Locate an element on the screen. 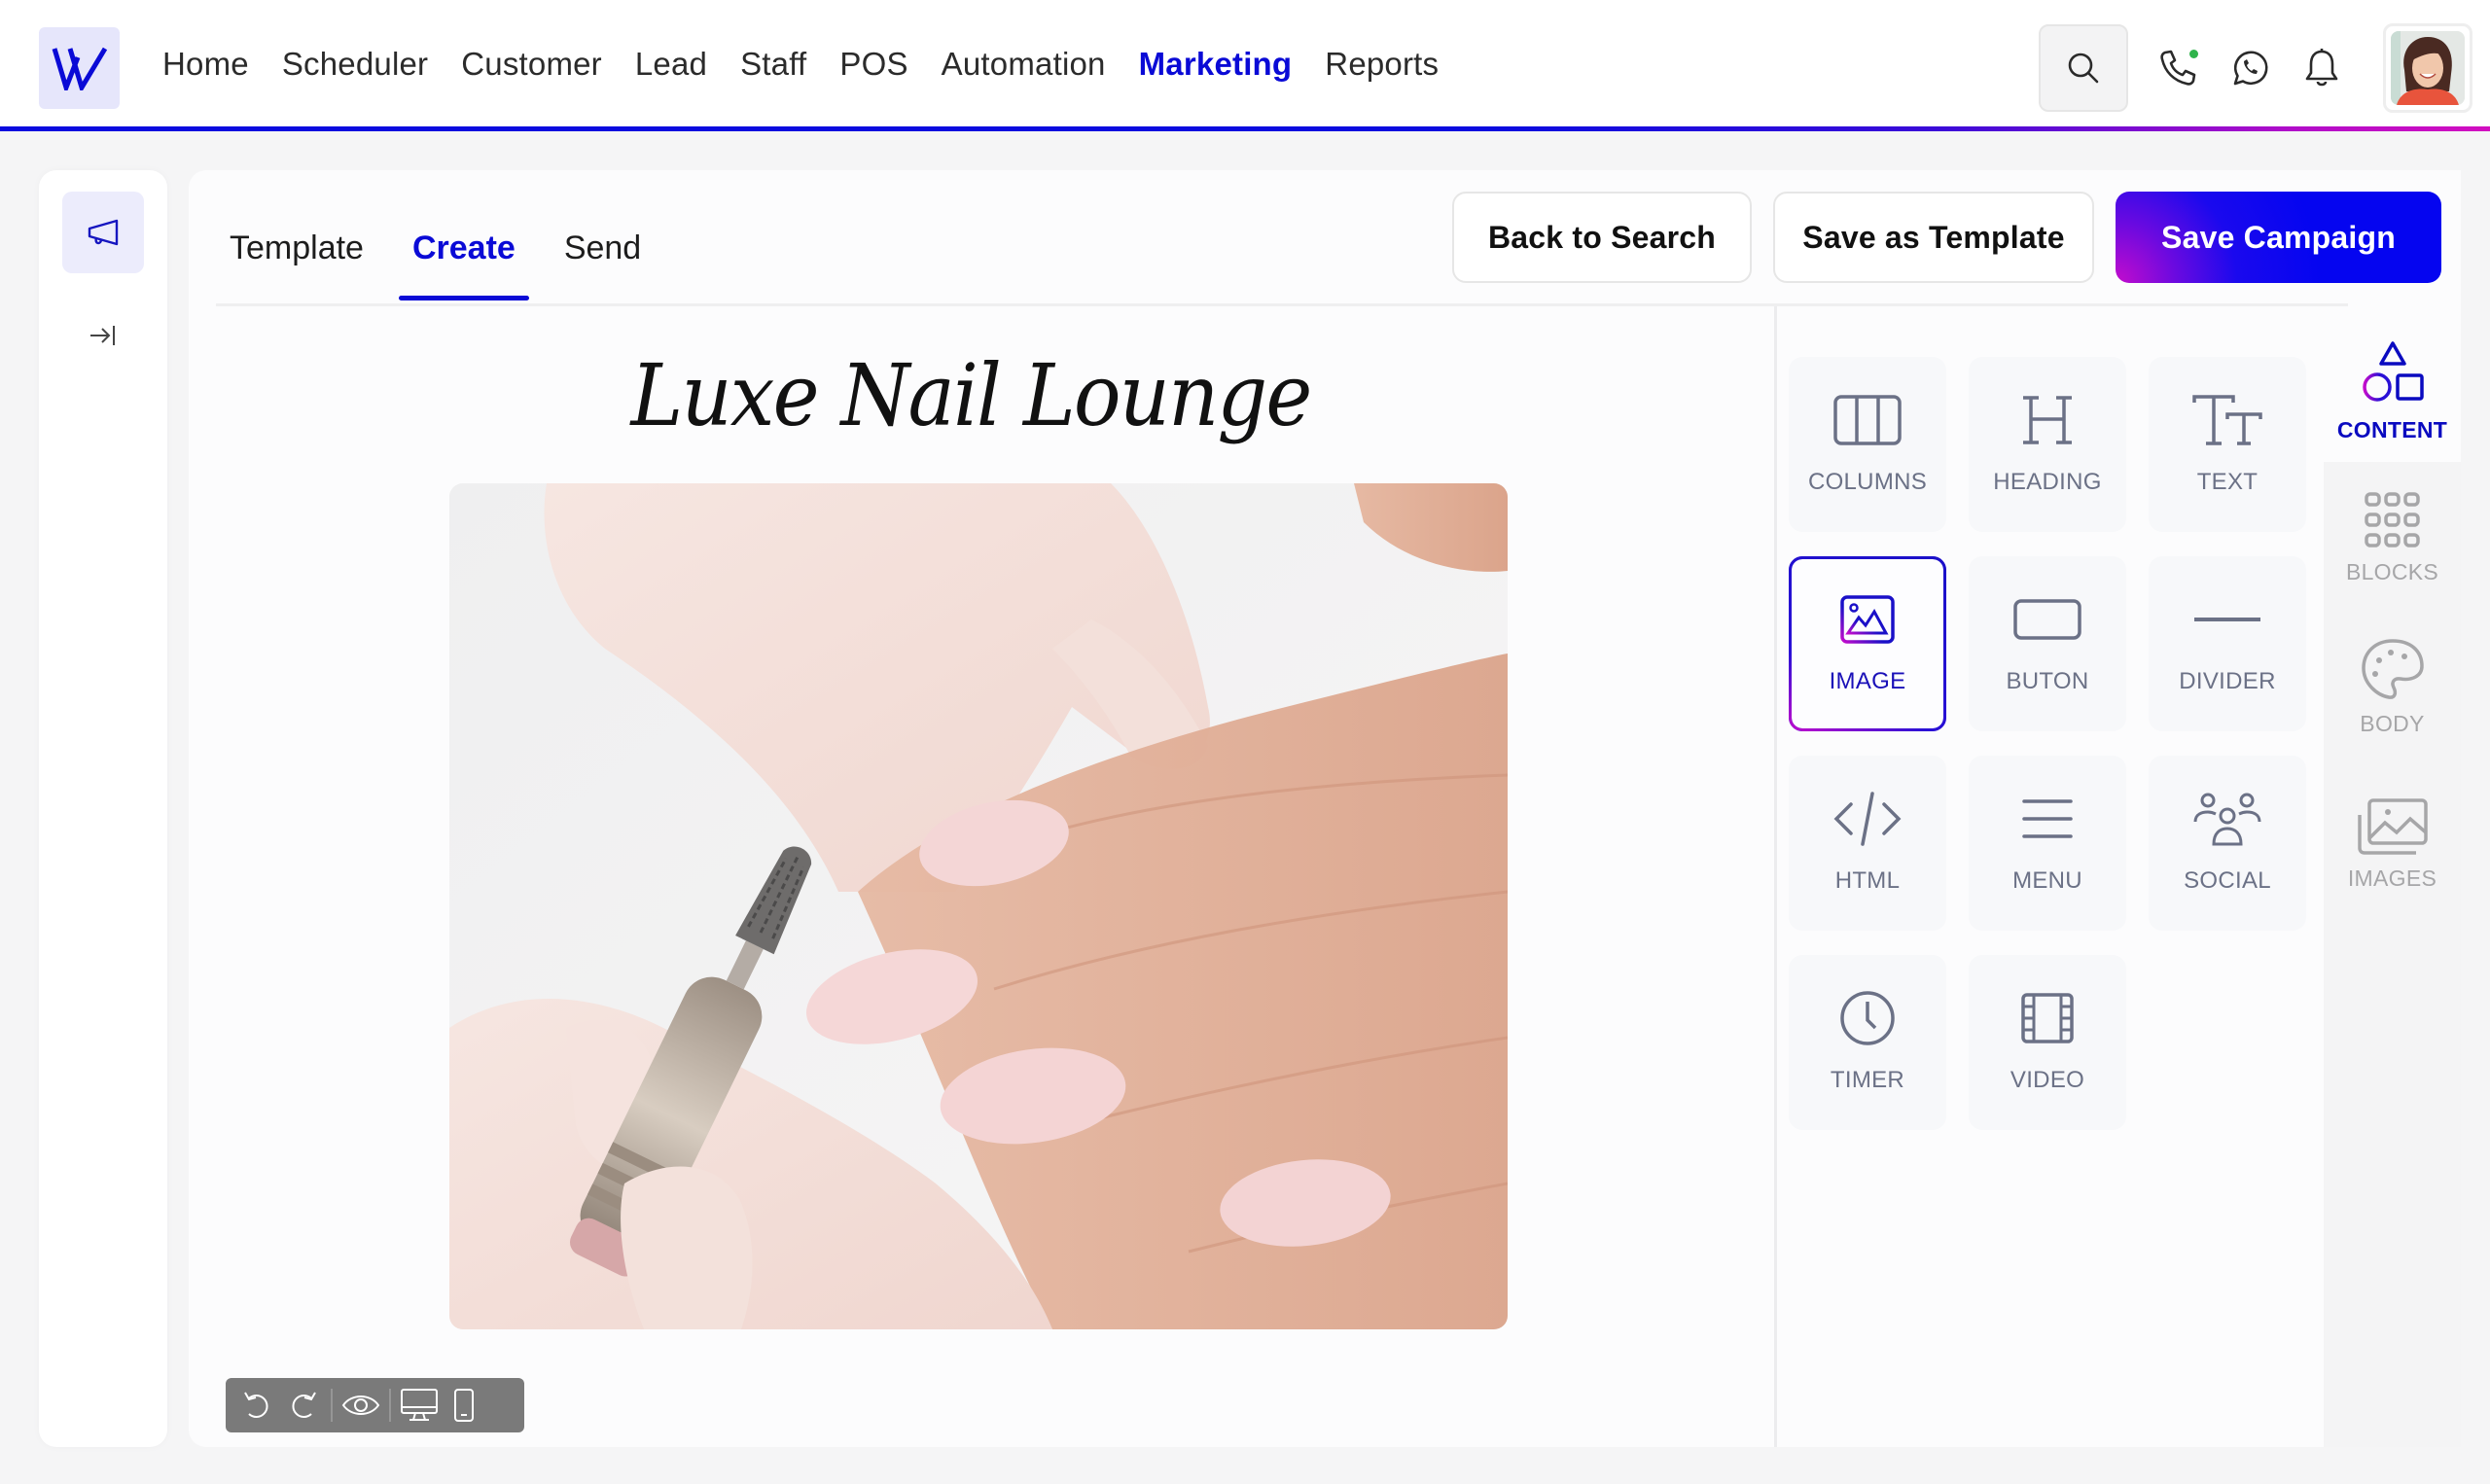  notifications-button is located at coordinates (2322, 68).